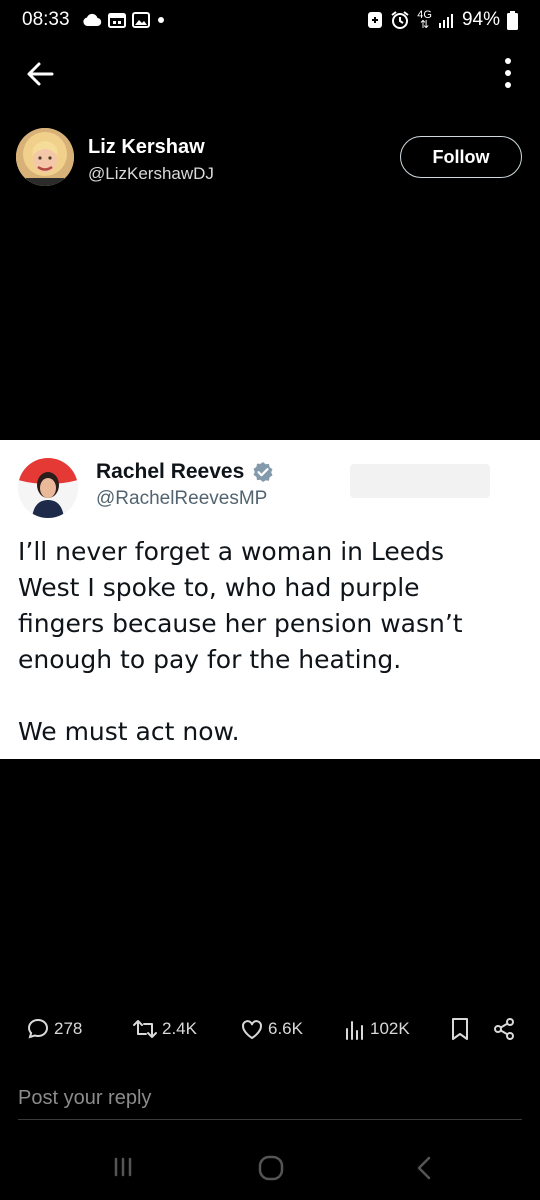  I want to click on repost-icon, so click(145, 1029).